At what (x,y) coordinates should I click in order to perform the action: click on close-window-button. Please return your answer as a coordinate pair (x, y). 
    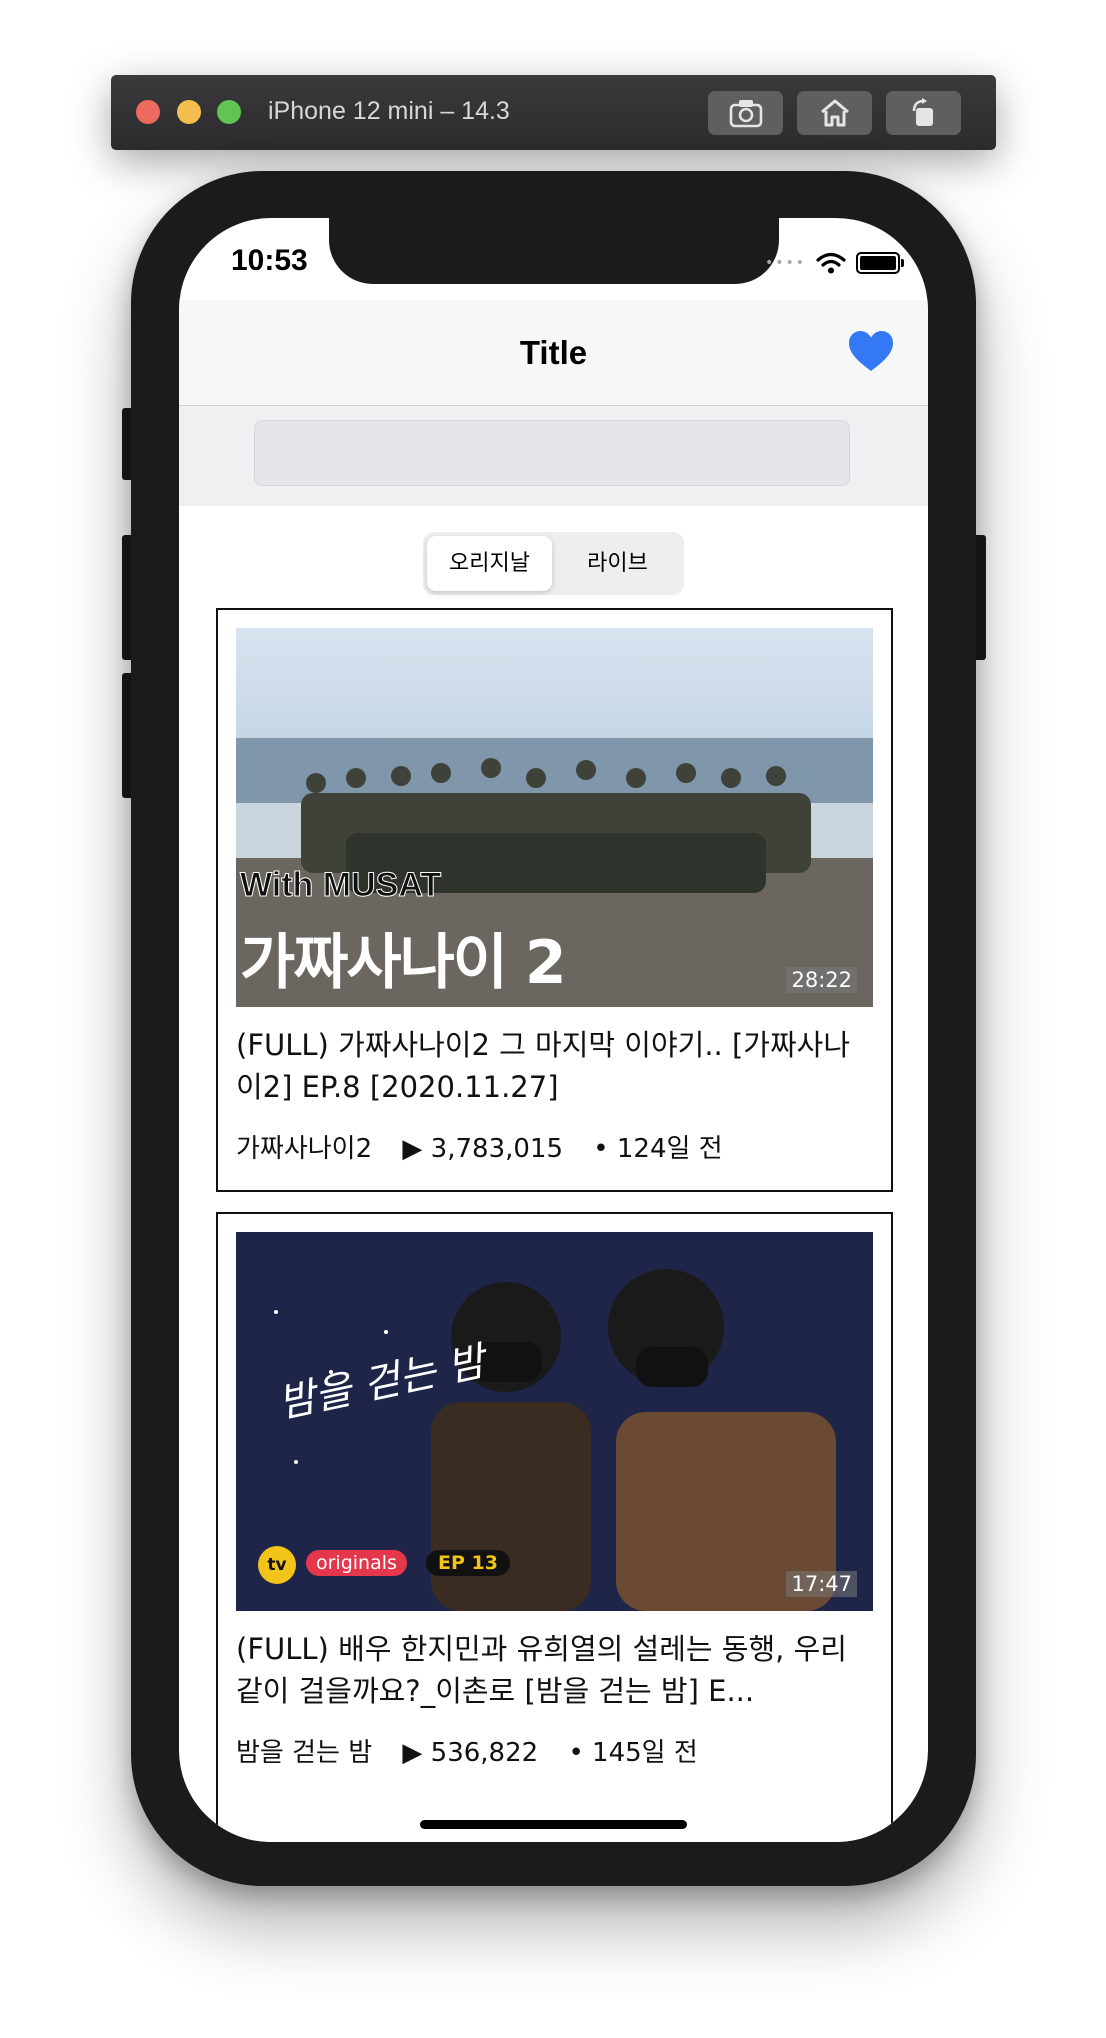
    Looking at the image, I should click on (148, 112).